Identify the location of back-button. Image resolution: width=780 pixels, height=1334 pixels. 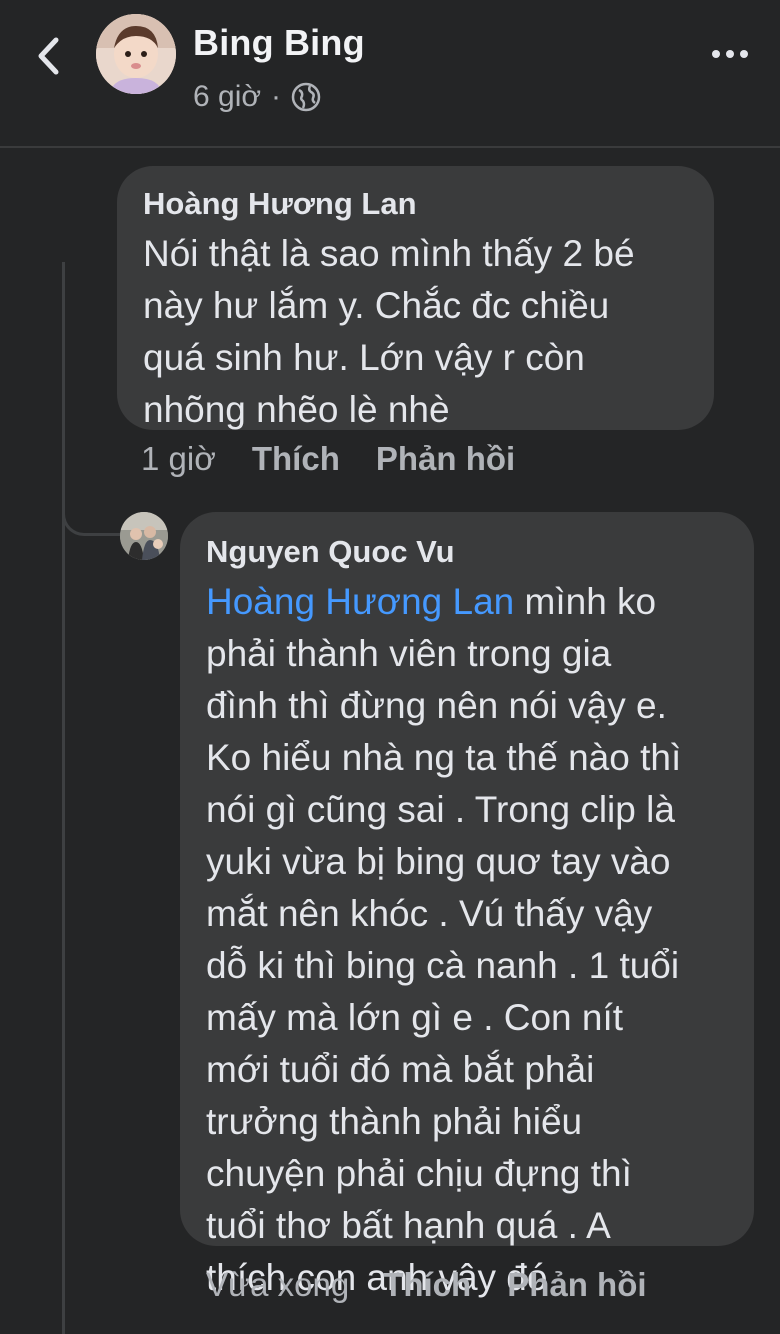
(48, 56).